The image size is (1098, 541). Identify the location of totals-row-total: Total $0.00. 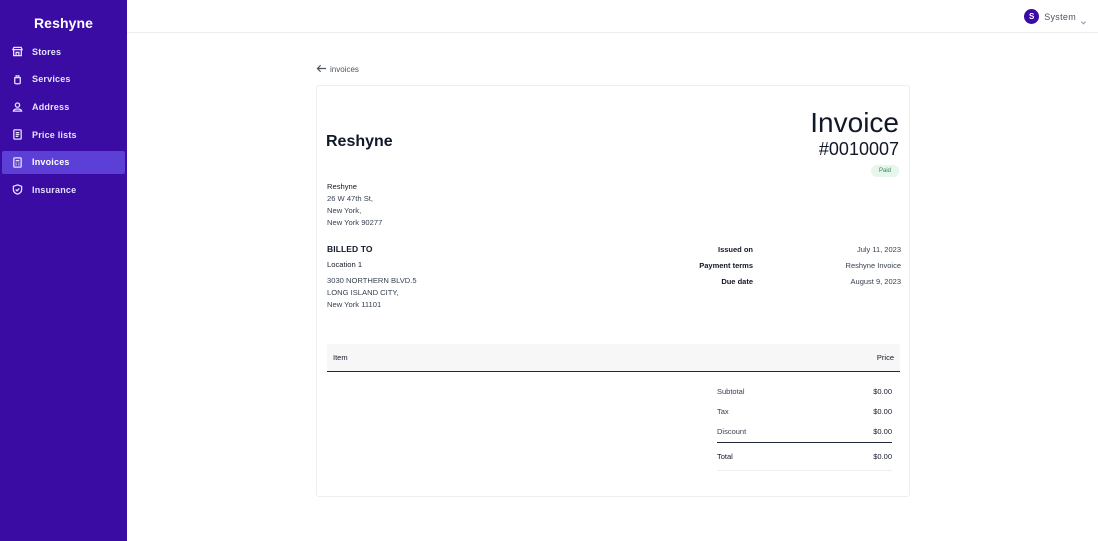
(804, 457).